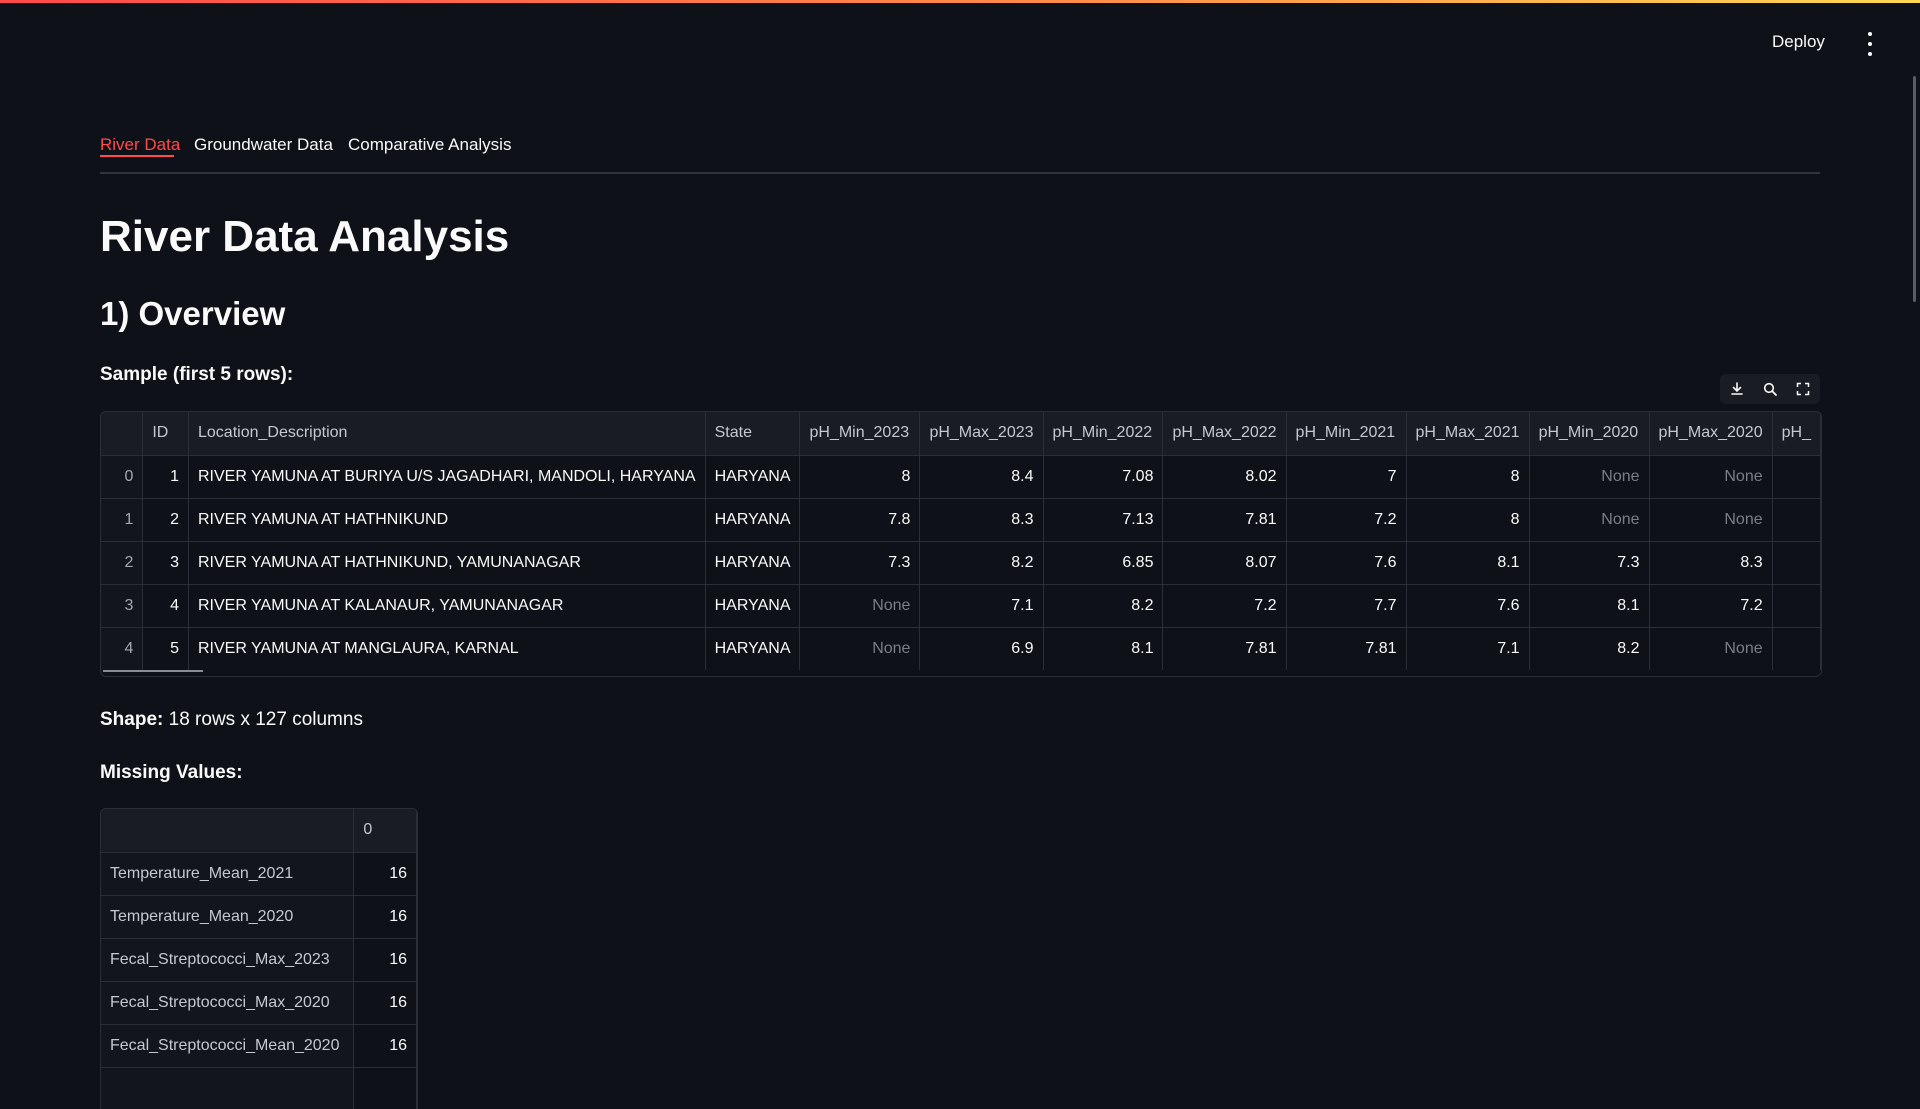  What do you see at coordinates (447, 563) in the screenshot?
I see `table-cell: RIVER YAMUNA AT HATHNIKUND, YAMUNANAGAR` at bounding box center [447, 563].